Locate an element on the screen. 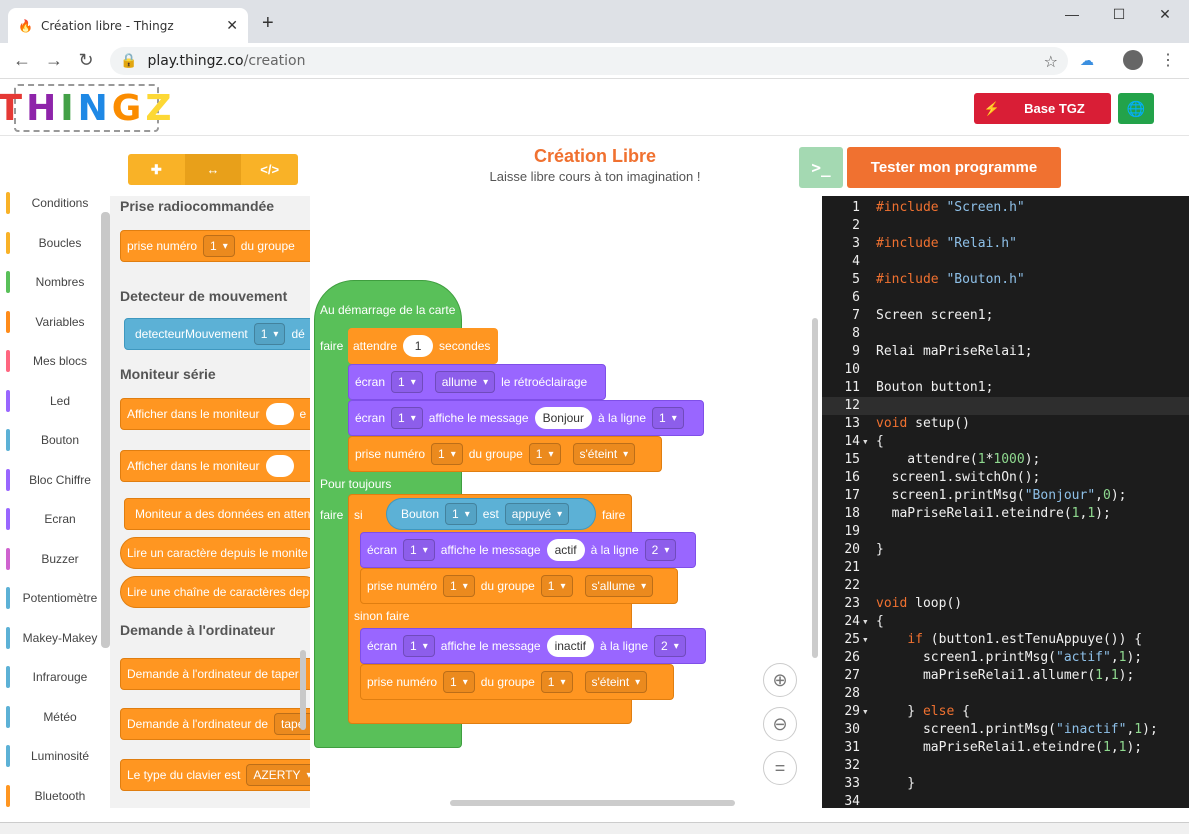  code-line: 34 is located at coordinates (1005, 800).